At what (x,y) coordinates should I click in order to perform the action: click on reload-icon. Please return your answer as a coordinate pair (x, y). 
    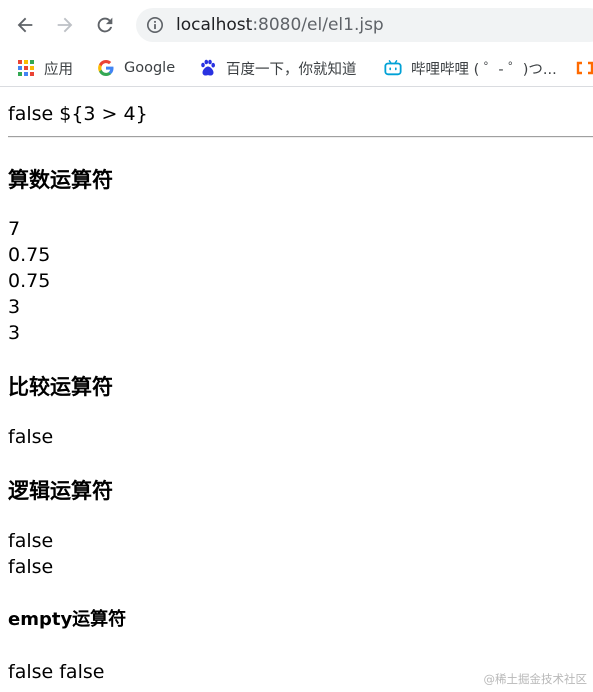
    Looking at the image, I should click on (105, 25).